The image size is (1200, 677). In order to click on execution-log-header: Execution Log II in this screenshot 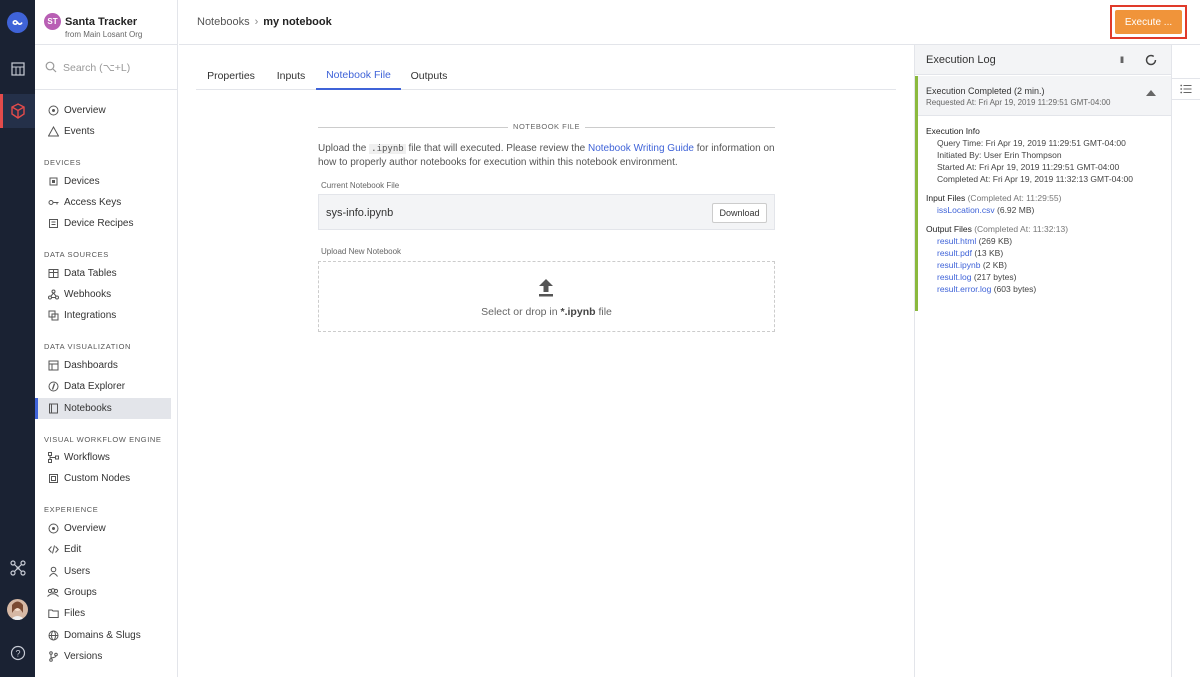, I will do `click(1043, 60)`.